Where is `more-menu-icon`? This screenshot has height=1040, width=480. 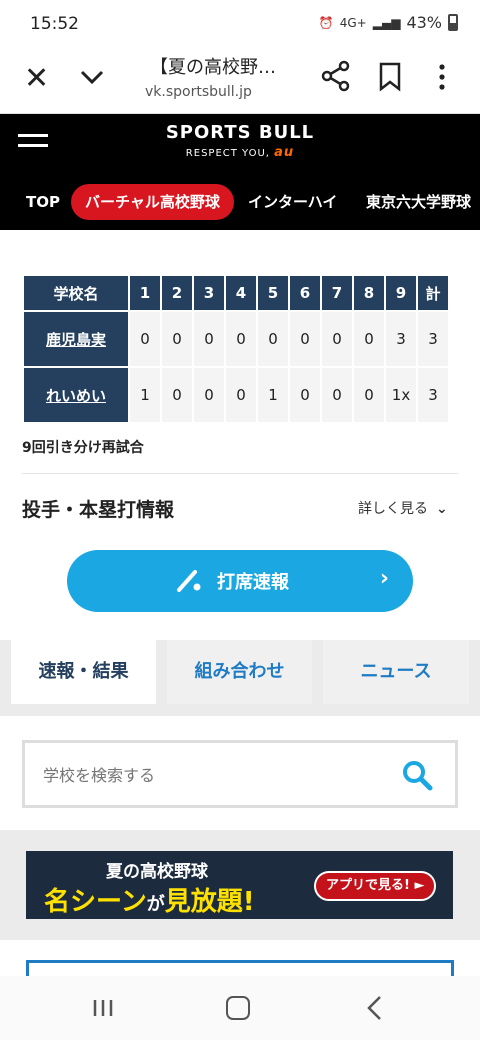
more-menu-icon is located at coordinates (442, 77).